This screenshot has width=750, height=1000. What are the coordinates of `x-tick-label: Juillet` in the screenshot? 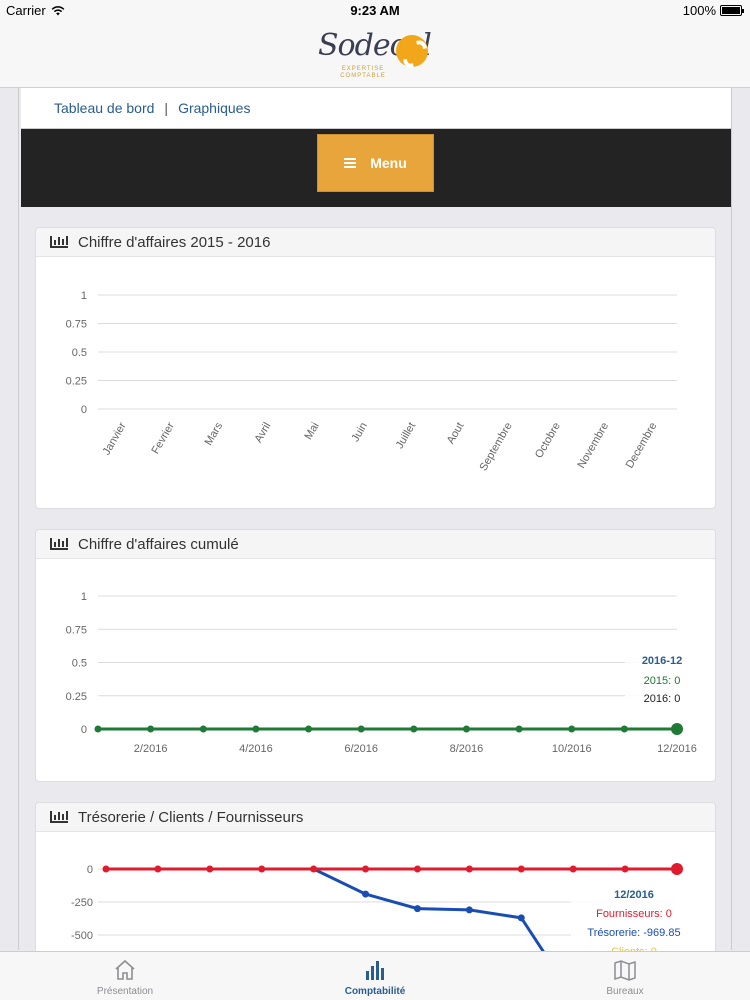 It's located at (406, 436).